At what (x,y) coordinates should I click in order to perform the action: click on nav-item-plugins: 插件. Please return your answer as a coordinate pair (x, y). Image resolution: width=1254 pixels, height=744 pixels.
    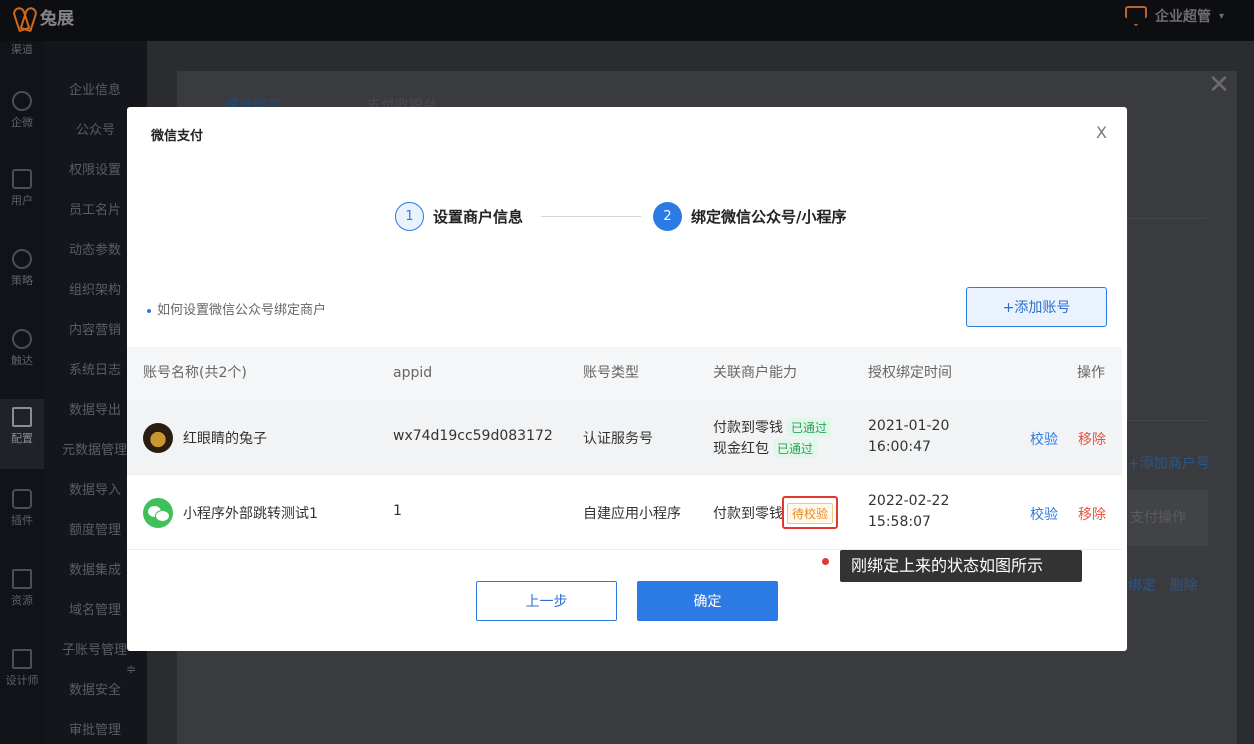
    Looking at the image, I should click on (22, 508).